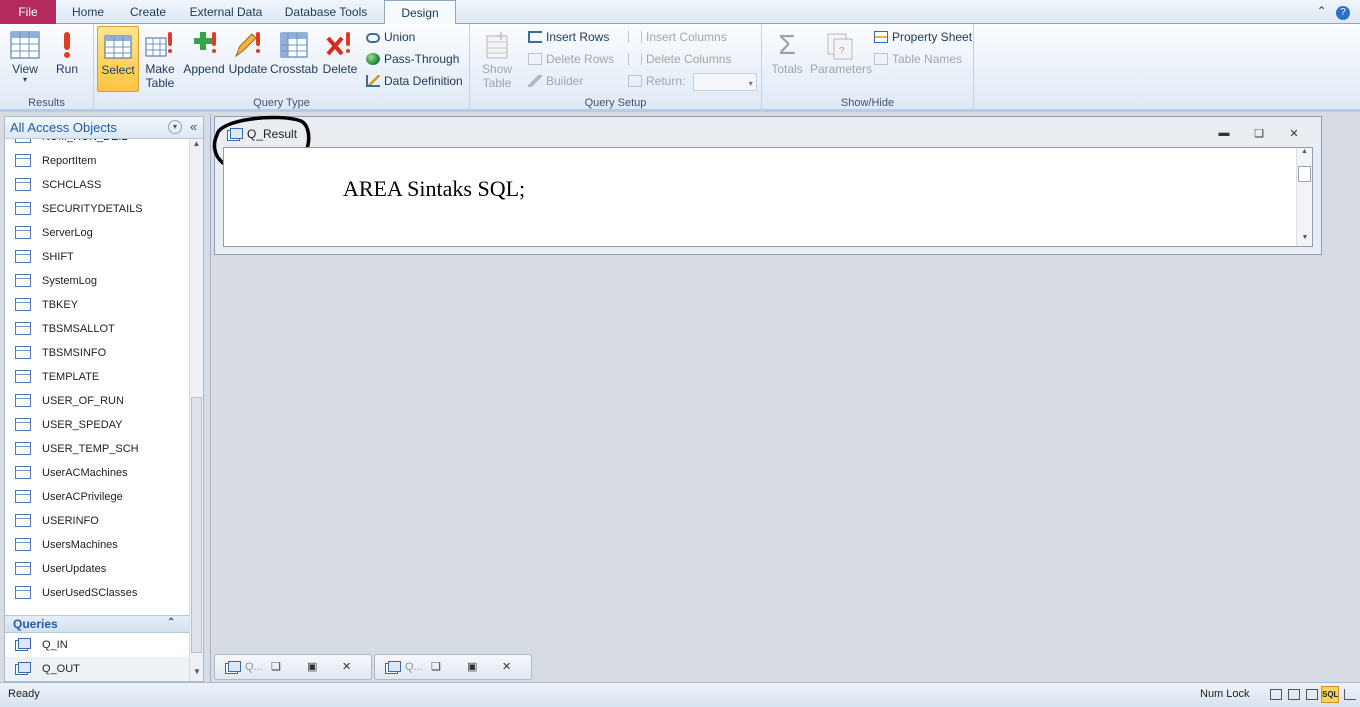 The height and width of the screenshot is (707, 1360). I want to click on nav-table-item: SHIFT, so click(97, 257).